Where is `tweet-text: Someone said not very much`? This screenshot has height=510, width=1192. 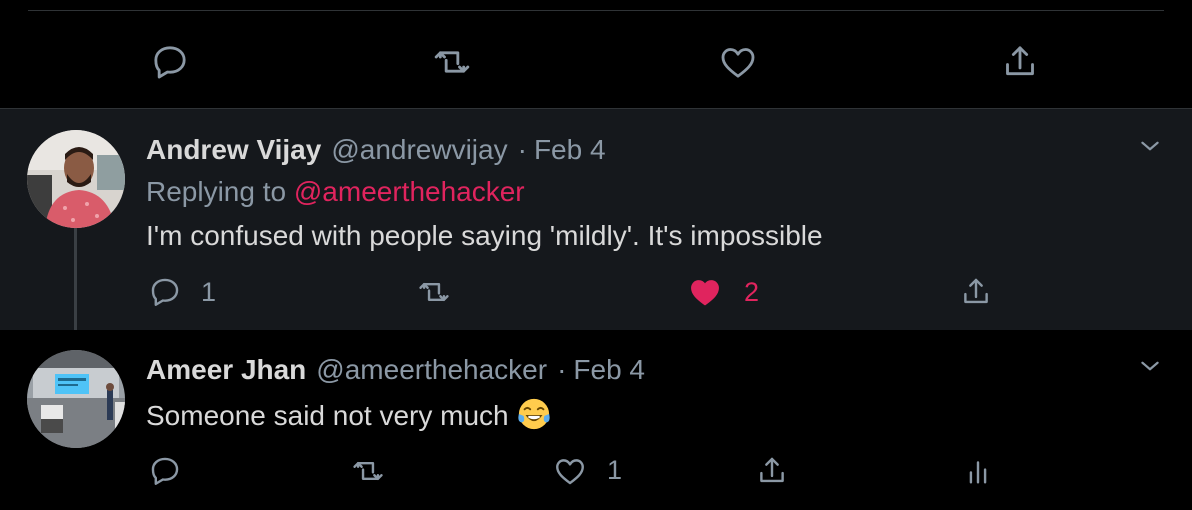
tweet-text: Someone said not very much is located at coordinates (327, 415).